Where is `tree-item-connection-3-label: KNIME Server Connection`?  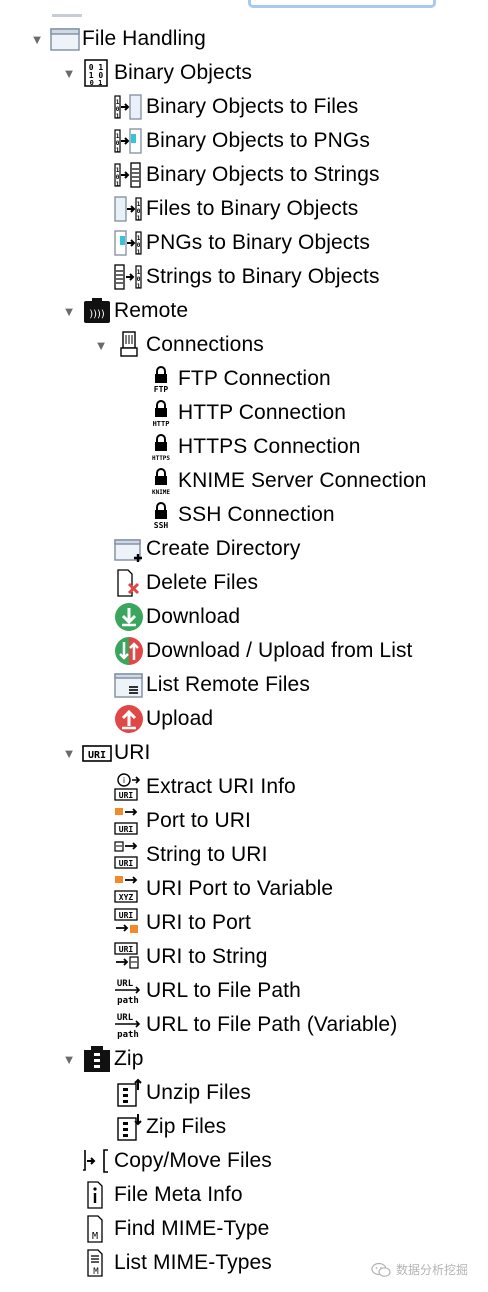
tree-item-connection-3-label: KNIME Server Connection is located at coordinates (302, 480).